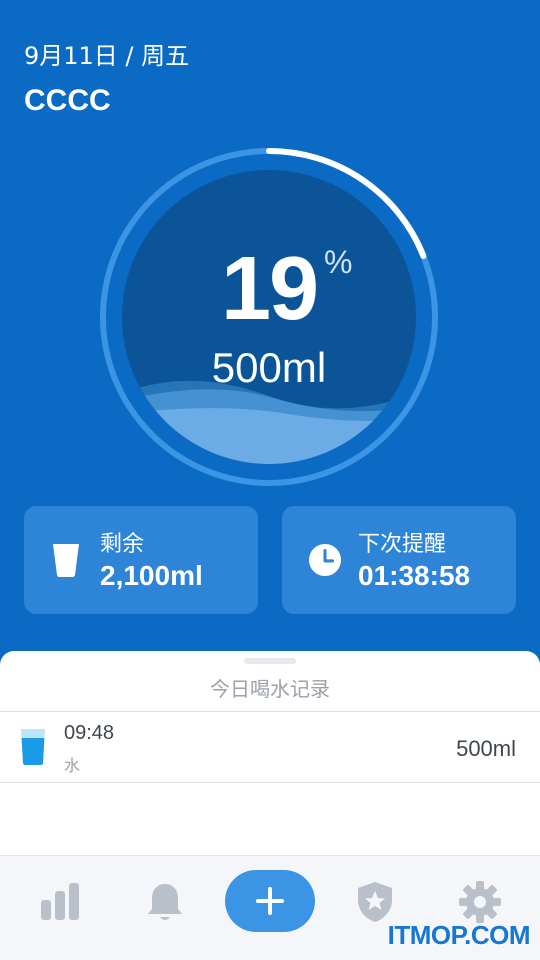 The image size is (540, 960). Describe the element at coordinates (269, 367) in the screenshot. I see `consumed-amount: 500ml` at that location.